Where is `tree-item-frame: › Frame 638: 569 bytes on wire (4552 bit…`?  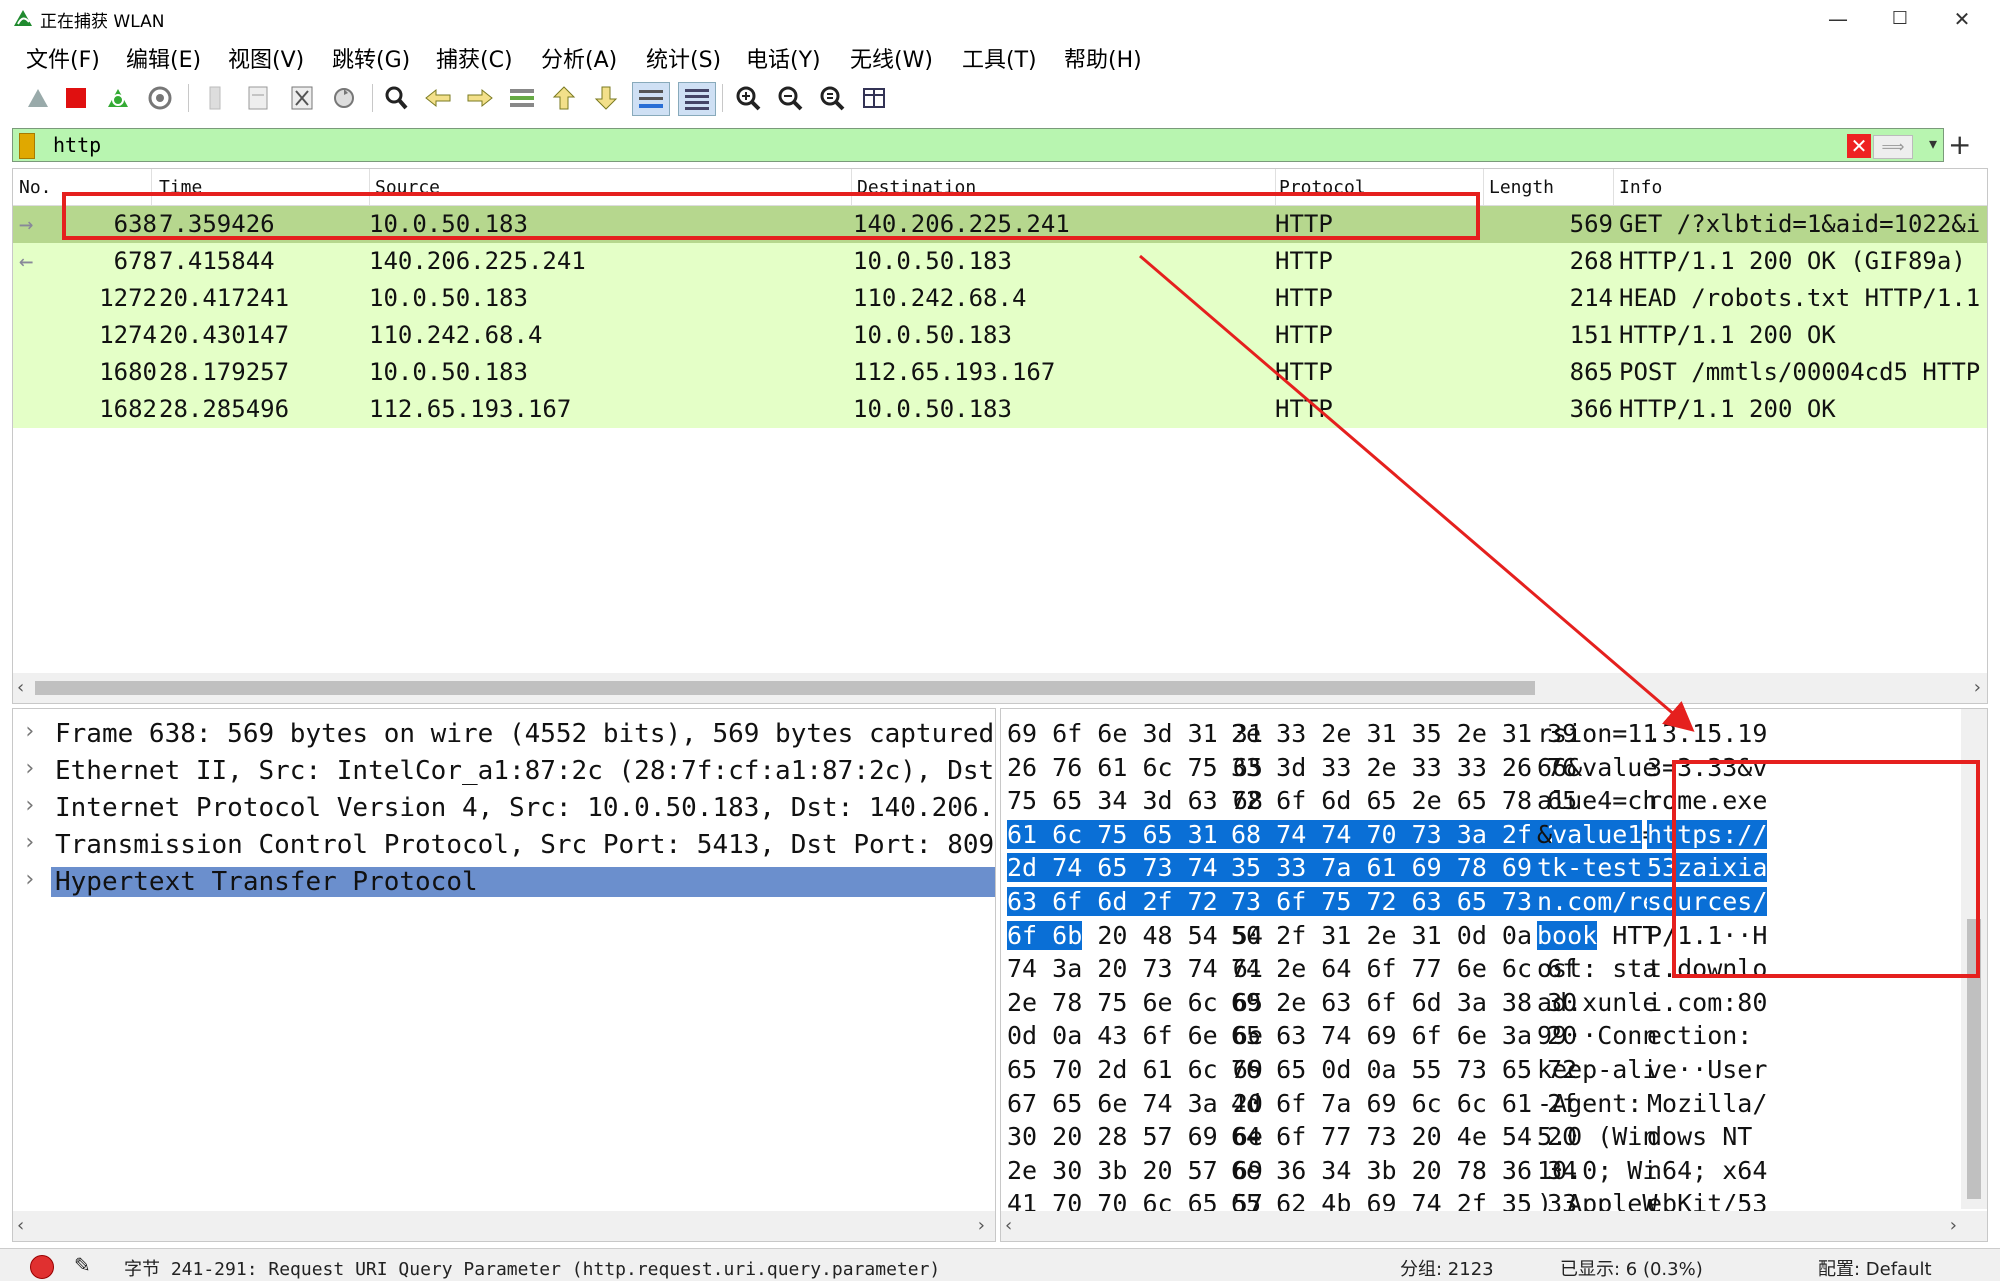
tree-item-frame: › Frame 638: 569 bytes on wire (4552 bit… is located at coordinates (504, 735).